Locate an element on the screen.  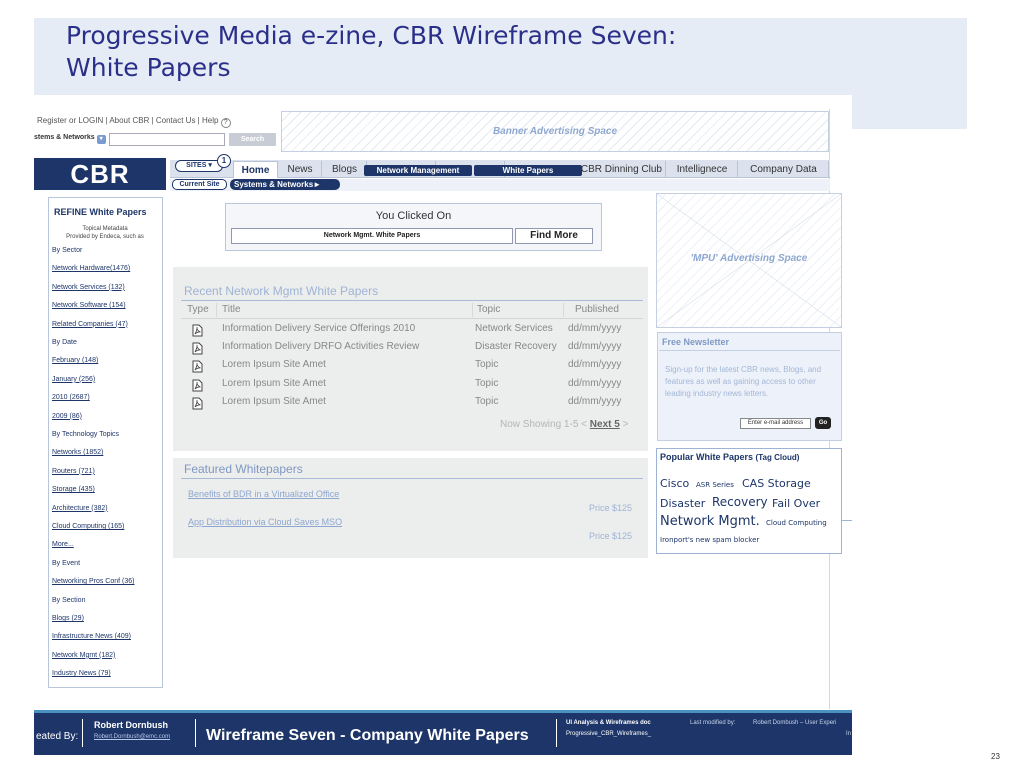
refine-facet-link: Storage (435) is located at coordinates (73, 489).